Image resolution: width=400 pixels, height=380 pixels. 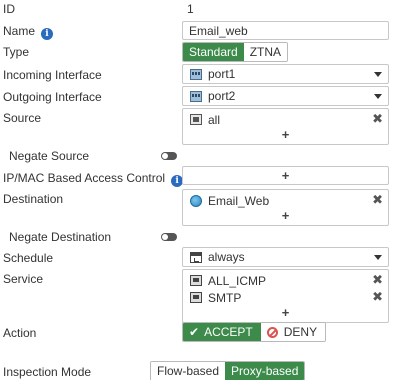 What do you see at coordinates (225, 297) in the screenshot?
I see `service-entry-label: SMTP` at bounding box center [225, 297].